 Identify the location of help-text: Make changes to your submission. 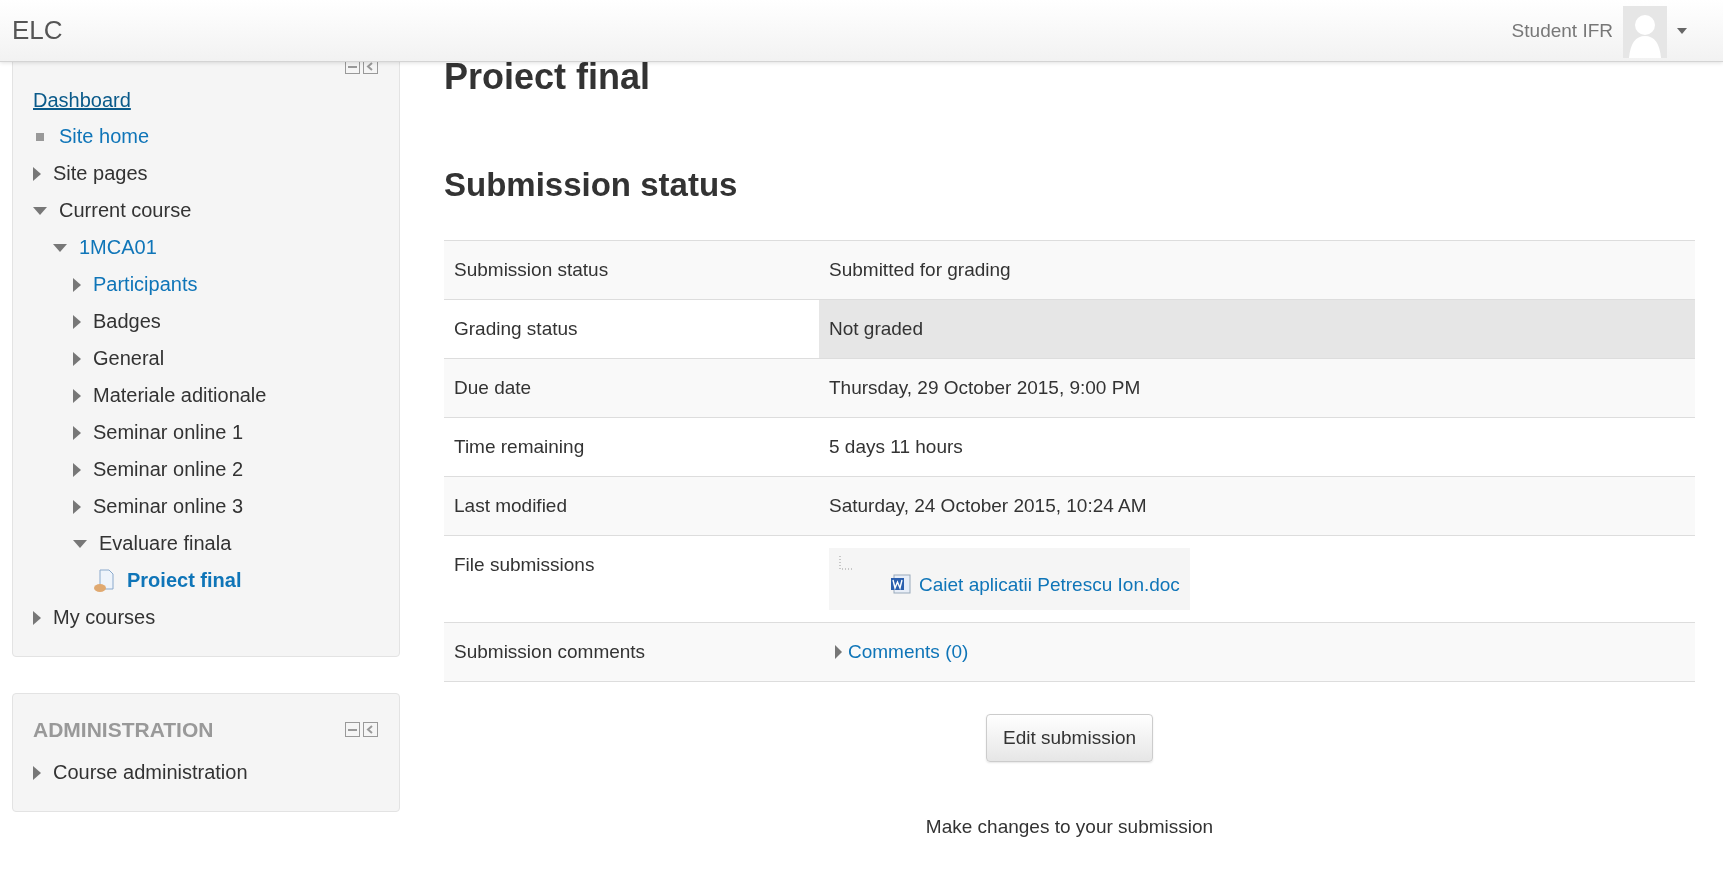
(1069, 827).